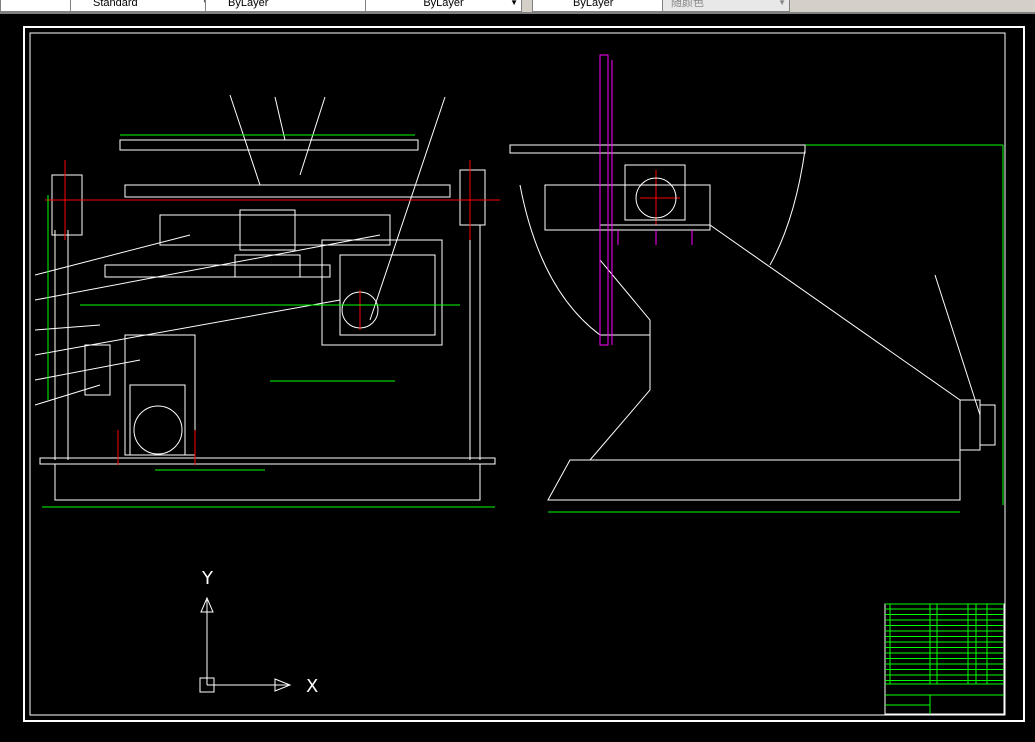  What do you see at coordinates (245, 644) in the screenshot?
I see `axis-ucs` at bounding box center [245, 644].